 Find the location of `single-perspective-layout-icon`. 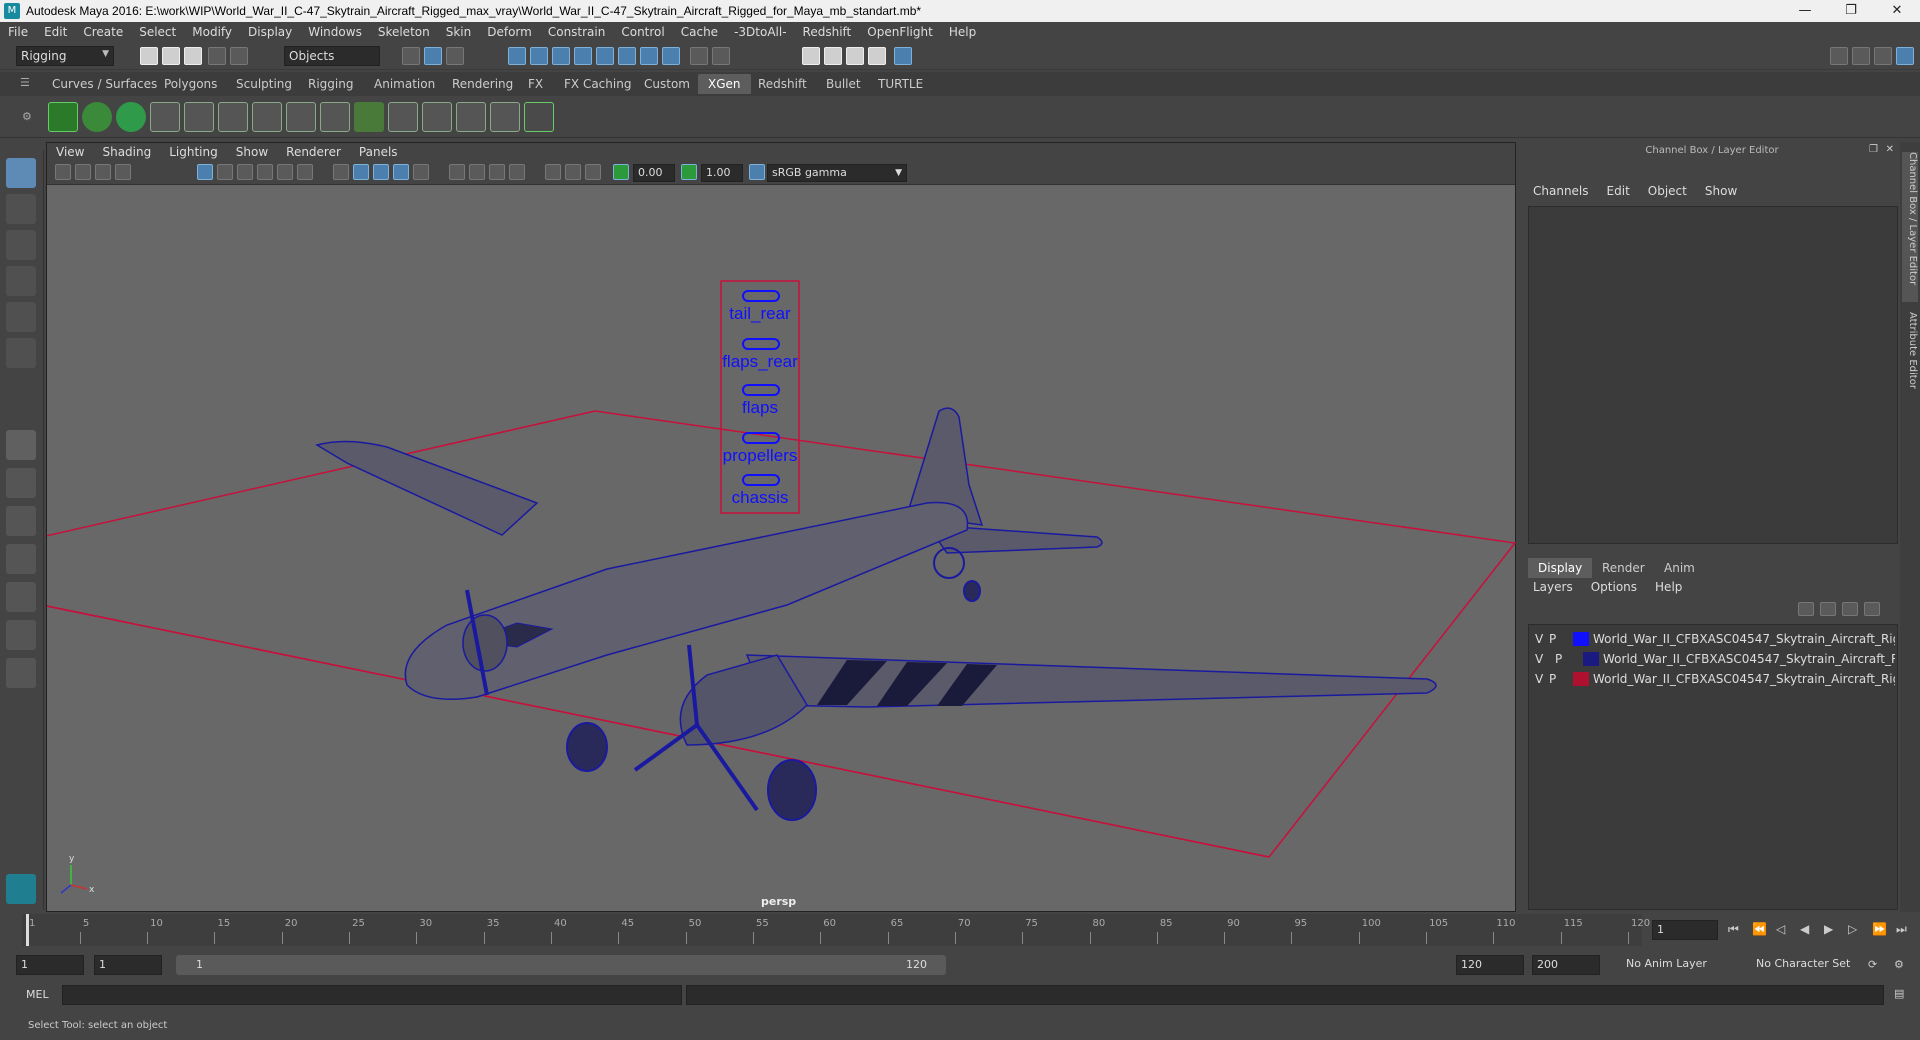

single-perspective-layout-icon is located at coordinates (21, 445).